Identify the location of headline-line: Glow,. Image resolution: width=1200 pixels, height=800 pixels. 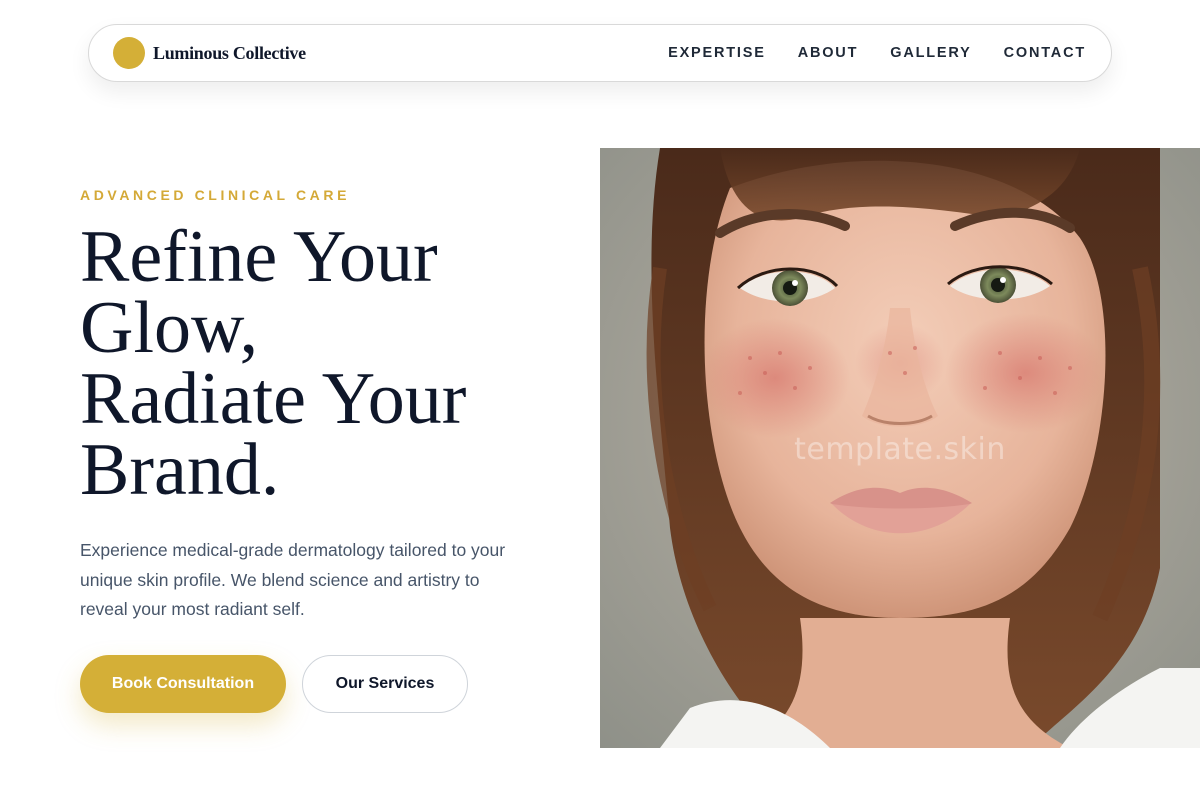
(169, 328).